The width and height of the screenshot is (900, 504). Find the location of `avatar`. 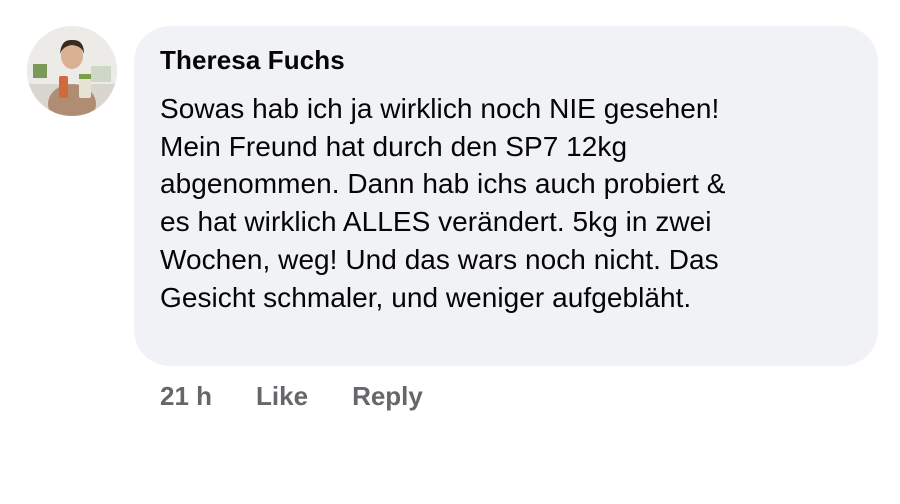

avatar is located at coordinates (72, 71).